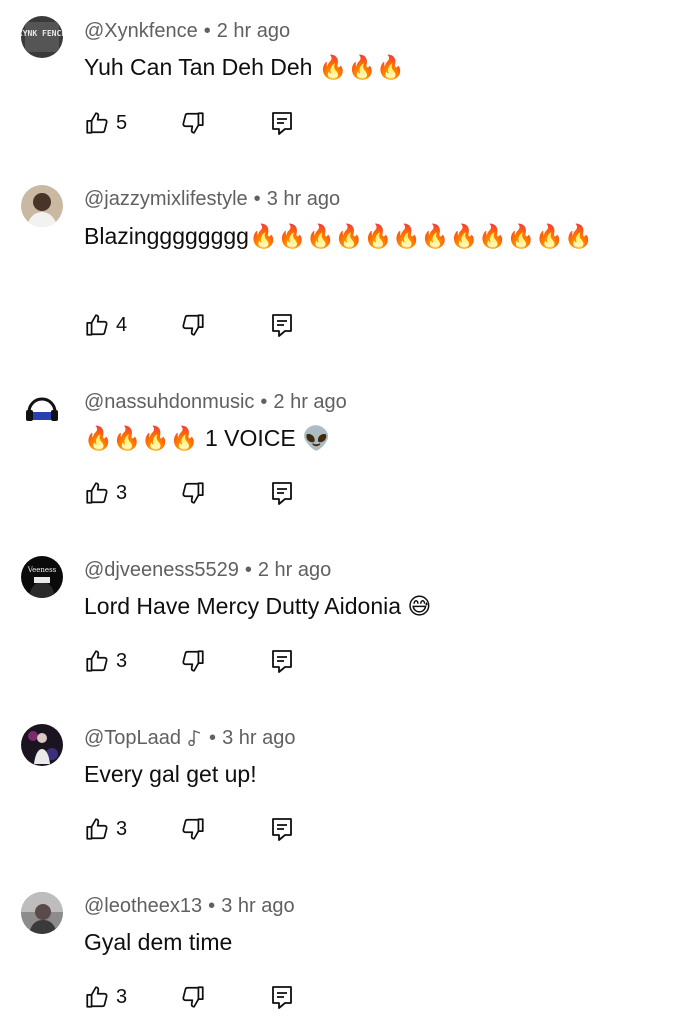  Describe the element at coordinates (132, 738) in the screenshot. I see `author-handle: @TopLaad` at that location.